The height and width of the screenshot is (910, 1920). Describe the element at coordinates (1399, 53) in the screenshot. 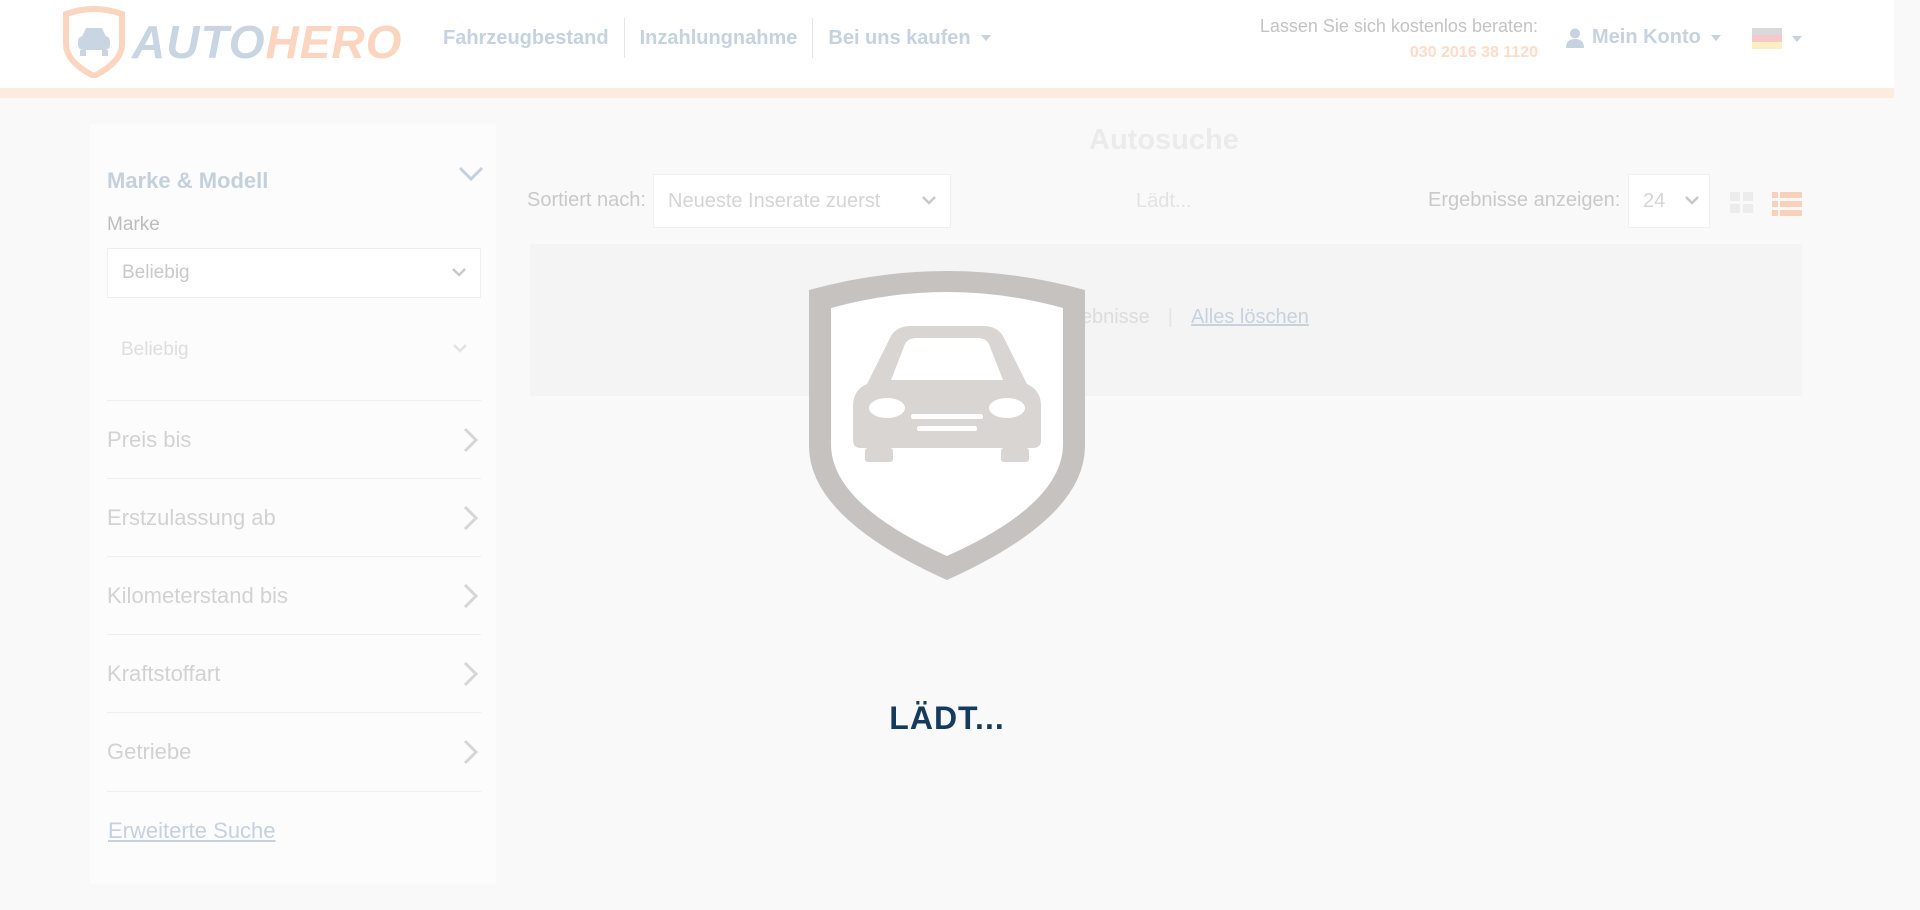

I see `phone-number-link: 030 2016 38 1120` at that location.